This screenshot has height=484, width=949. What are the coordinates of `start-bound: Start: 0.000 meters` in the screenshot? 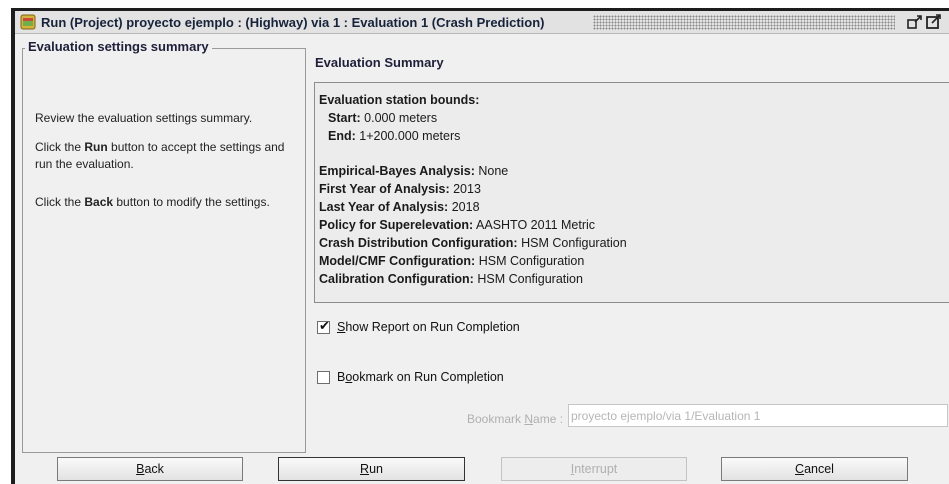 It's located at (383, 118).